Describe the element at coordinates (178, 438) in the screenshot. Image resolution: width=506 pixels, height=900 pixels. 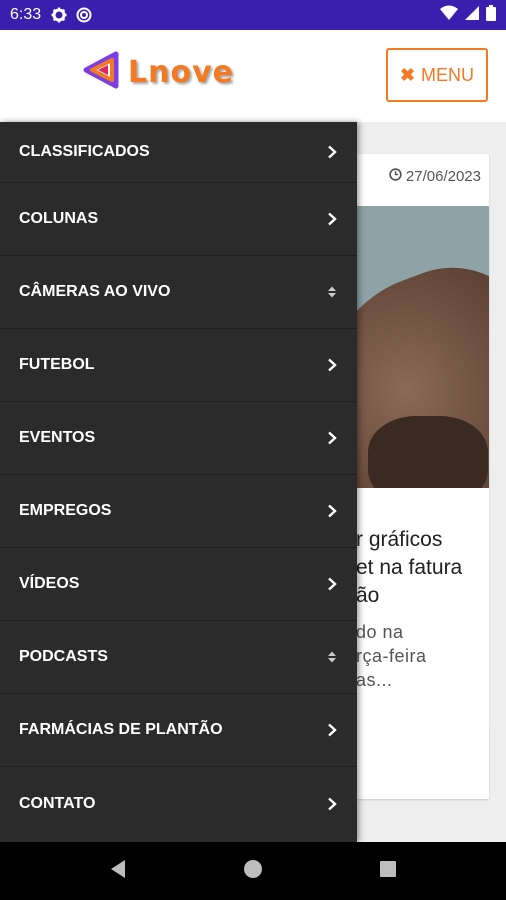
I see `drawer-item-eventos: EVENTOS` at that location.